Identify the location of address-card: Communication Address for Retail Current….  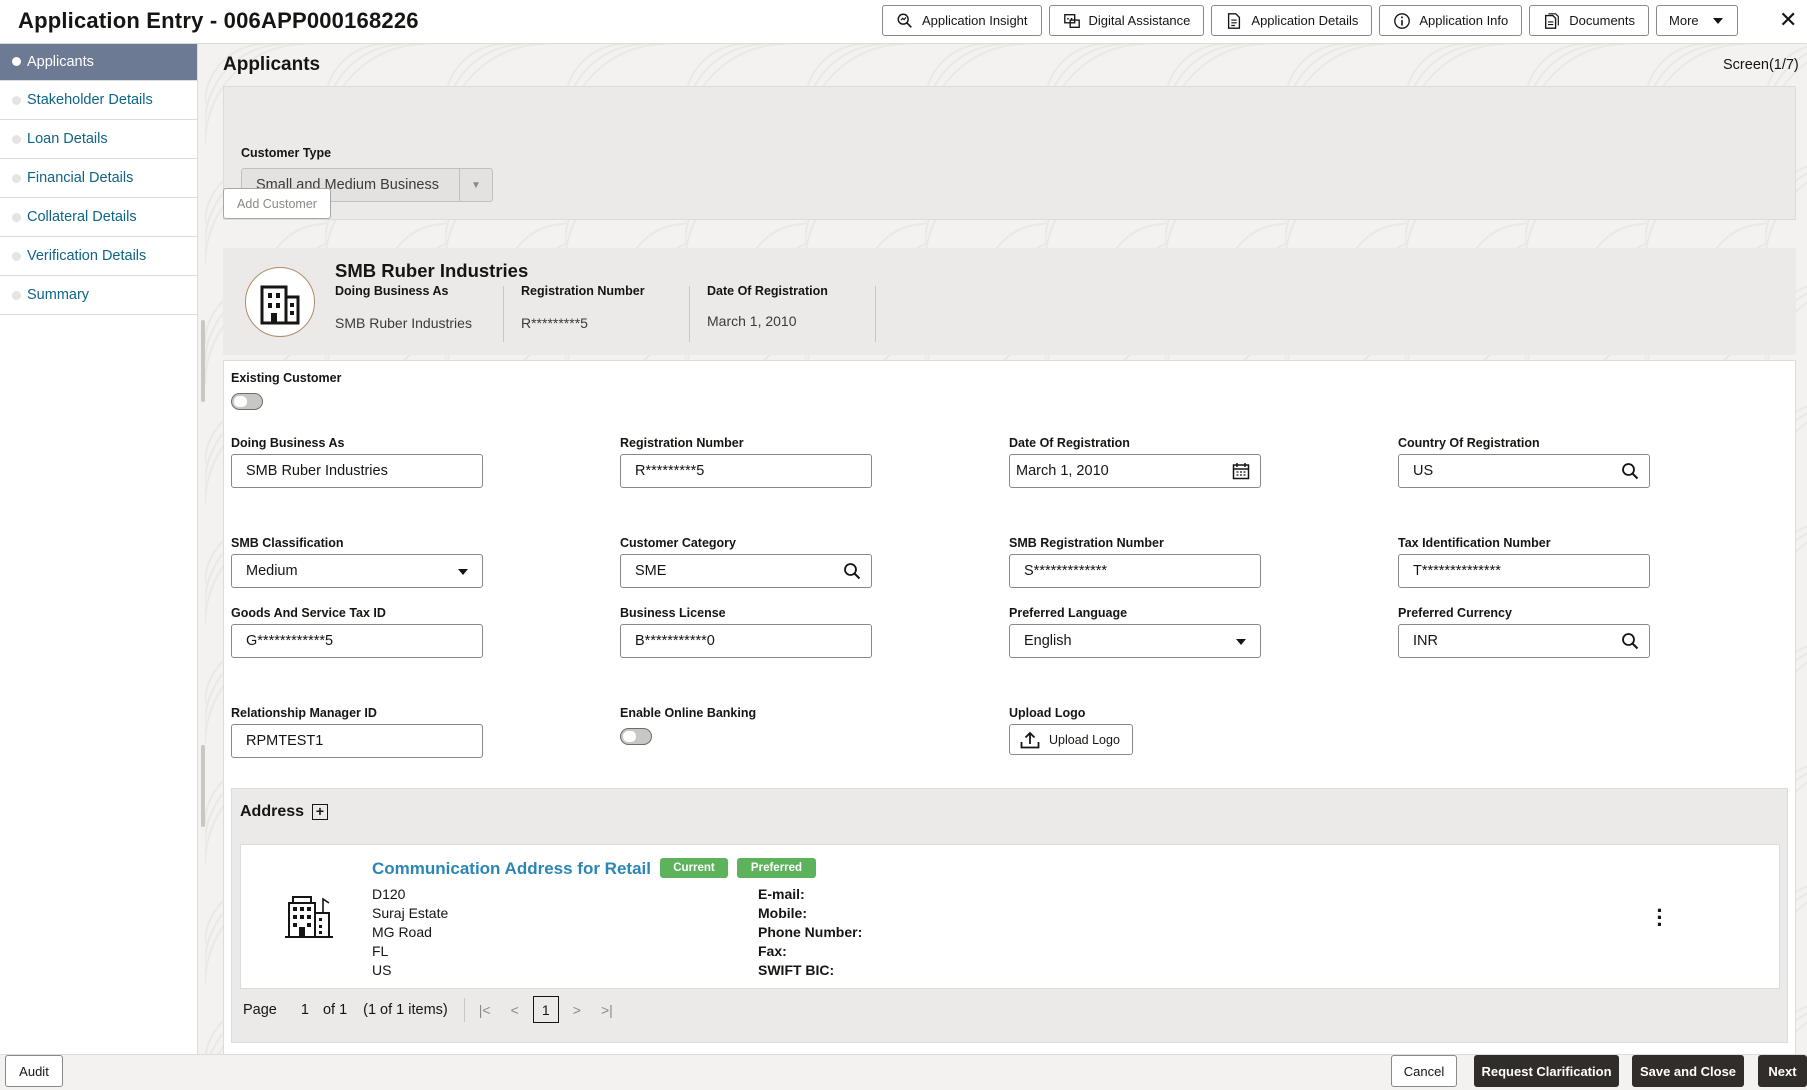
(1010, 916).